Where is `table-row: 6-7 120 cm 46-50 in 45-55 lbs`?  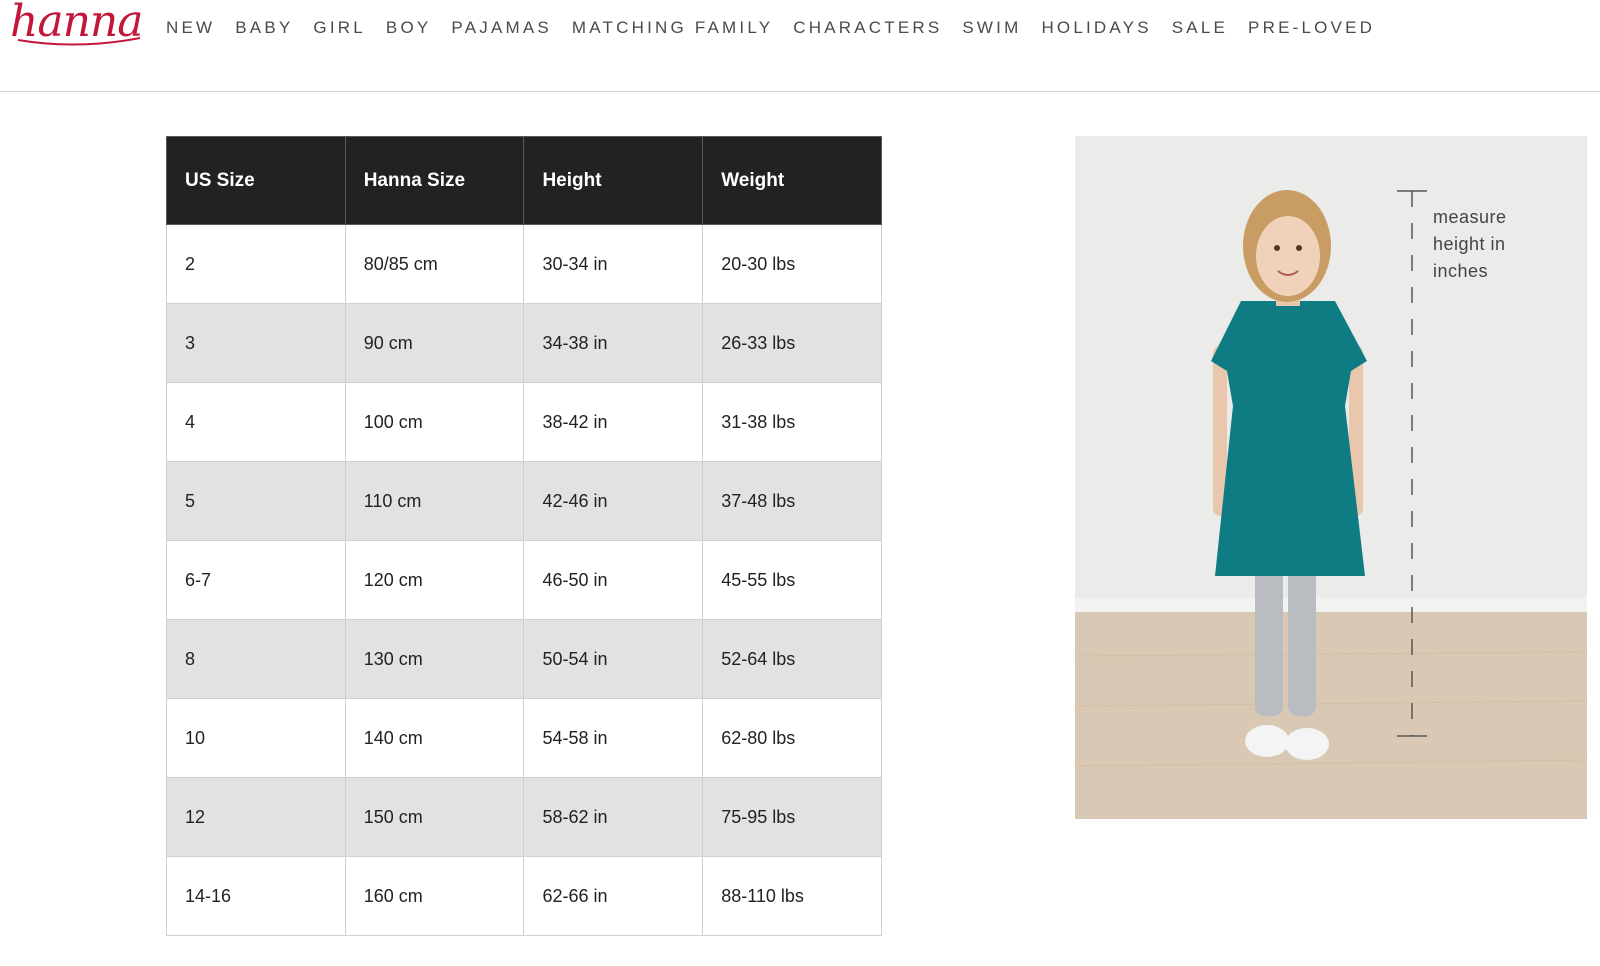
table-row: 6-7 120 cm 46-50 in 45-55 lbs is located at coordinates (524, 580).